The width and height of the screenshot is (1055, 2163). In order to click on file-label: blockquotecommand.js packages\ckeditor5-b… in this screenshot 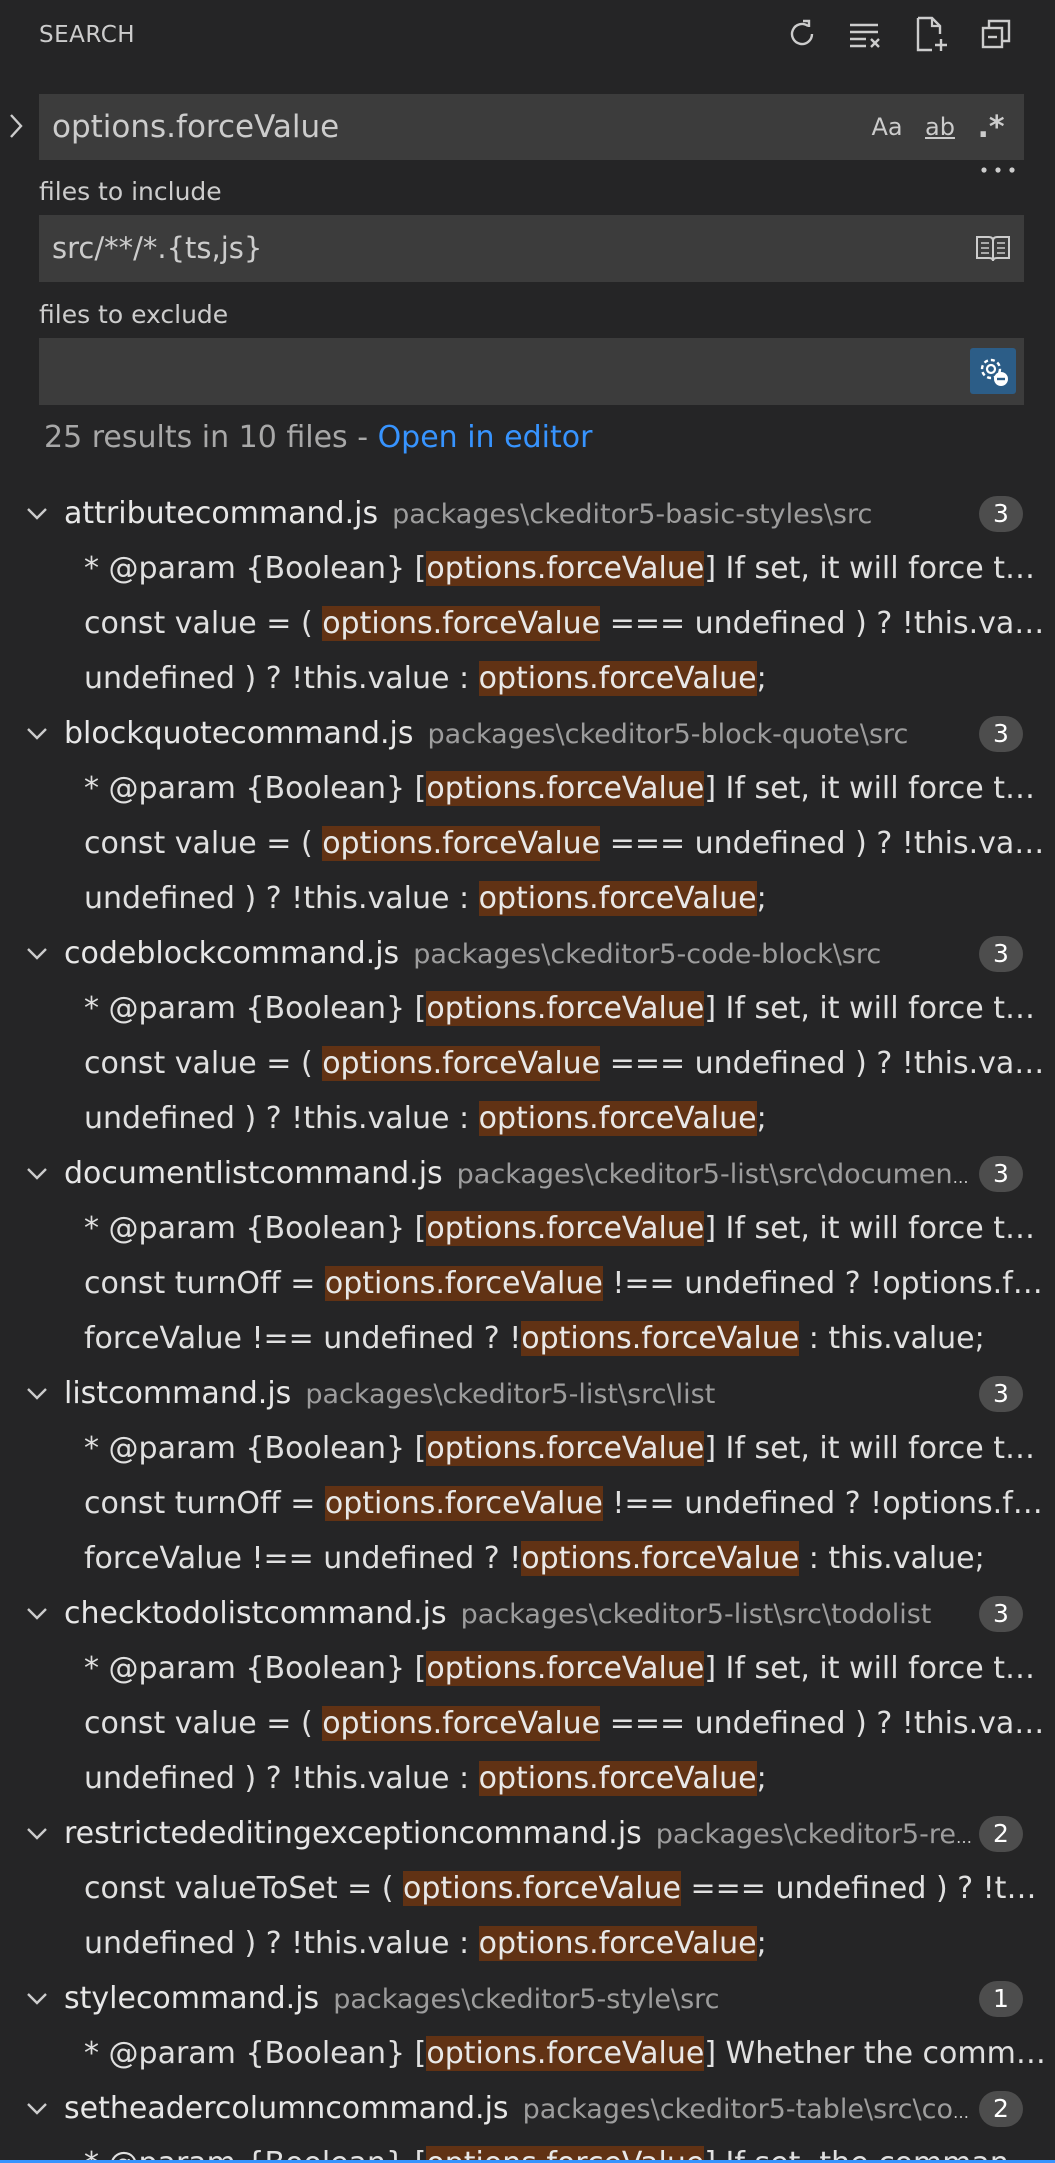, I will do `click(521, 733)`.